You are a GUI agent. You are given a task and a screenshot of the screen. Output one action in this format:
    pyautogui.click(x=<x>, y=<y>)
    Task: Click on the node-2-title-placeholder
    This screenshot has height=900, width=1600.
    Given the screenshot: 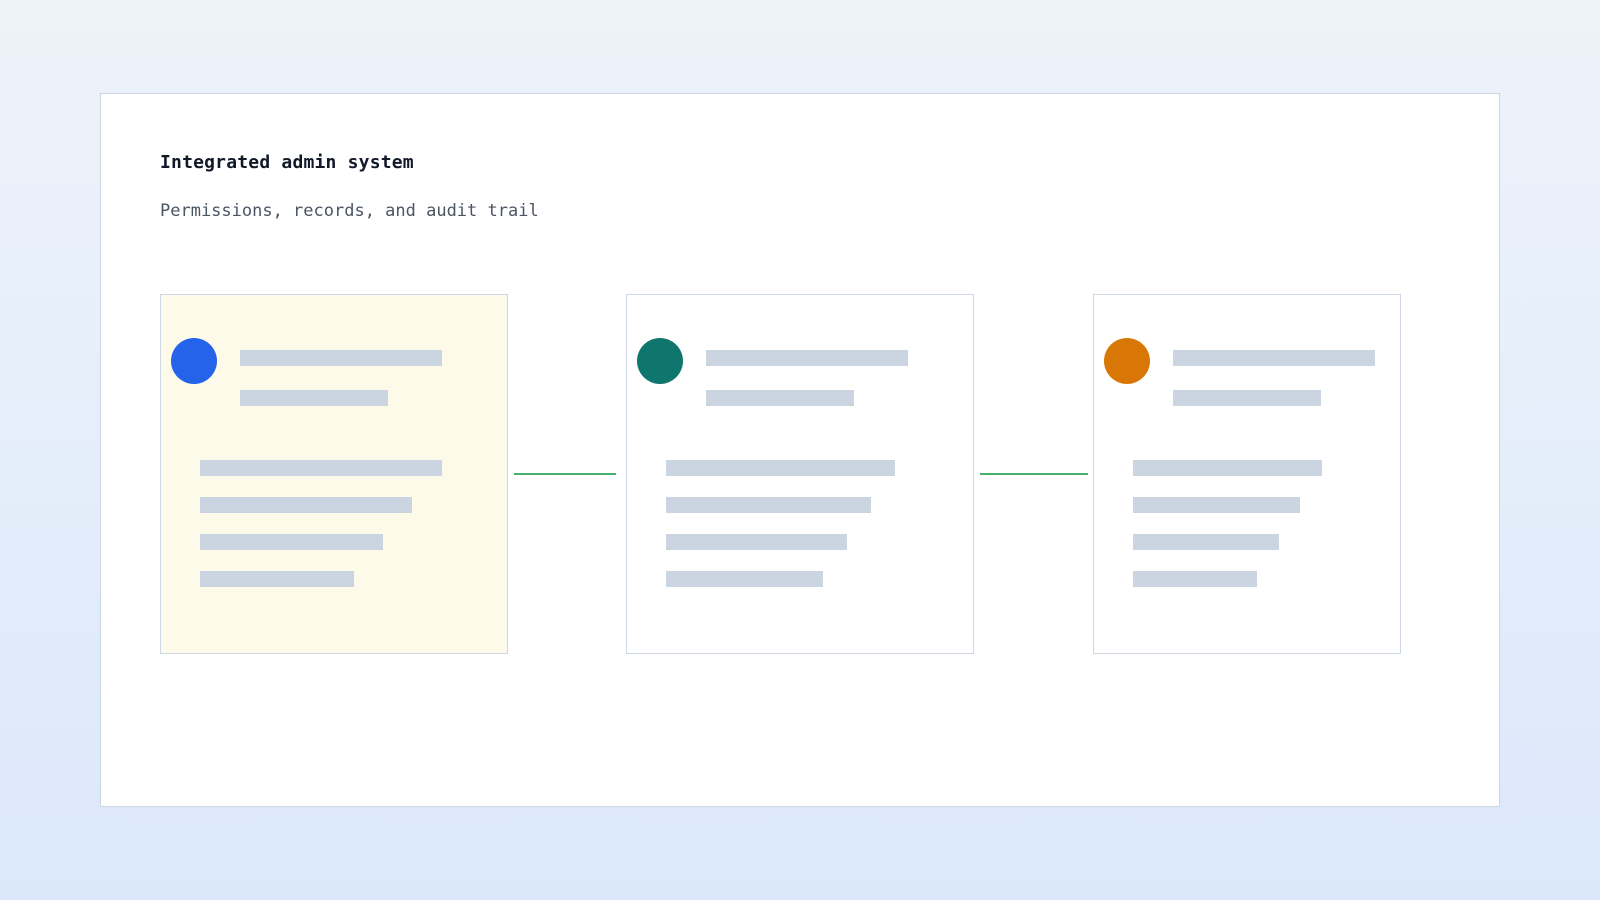 What is the action you would take?
    pyautogui.click(x=807, y=358)
    